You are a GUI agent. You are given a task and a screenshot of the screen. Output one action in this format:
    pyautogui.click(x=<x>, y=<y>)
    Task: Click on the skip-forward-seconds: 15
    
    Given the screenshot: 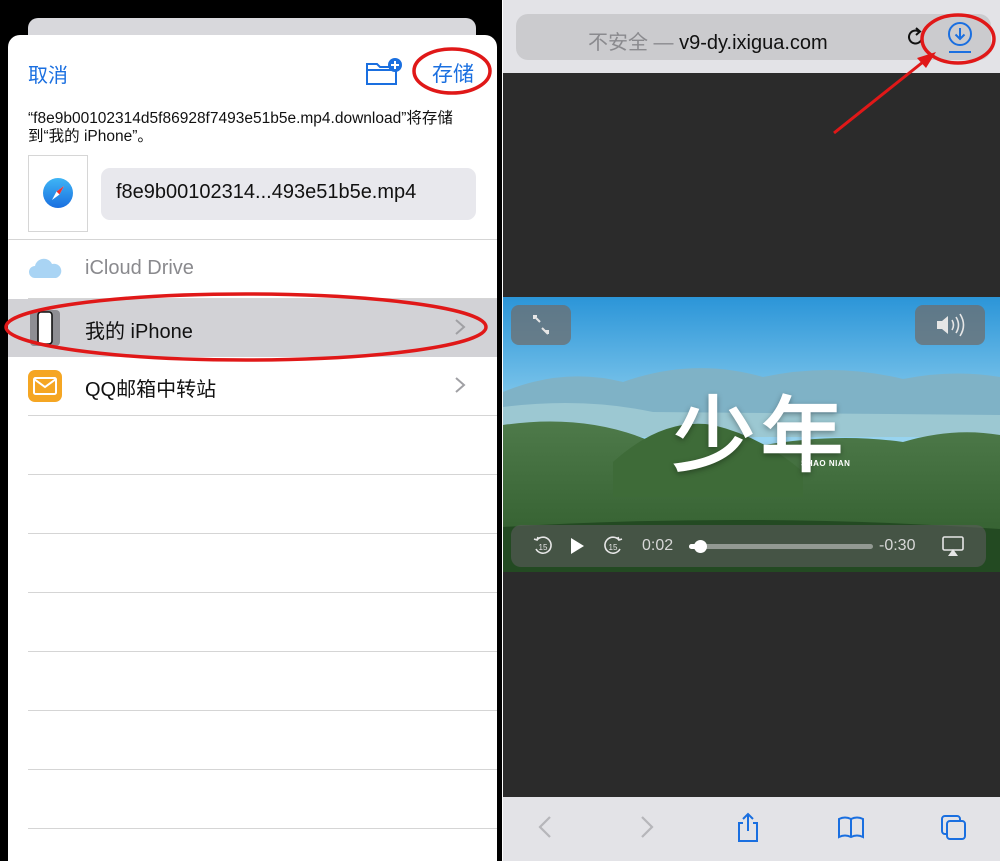 What is the action you would take?
    pyautogui.click(x=613, y=547)
    